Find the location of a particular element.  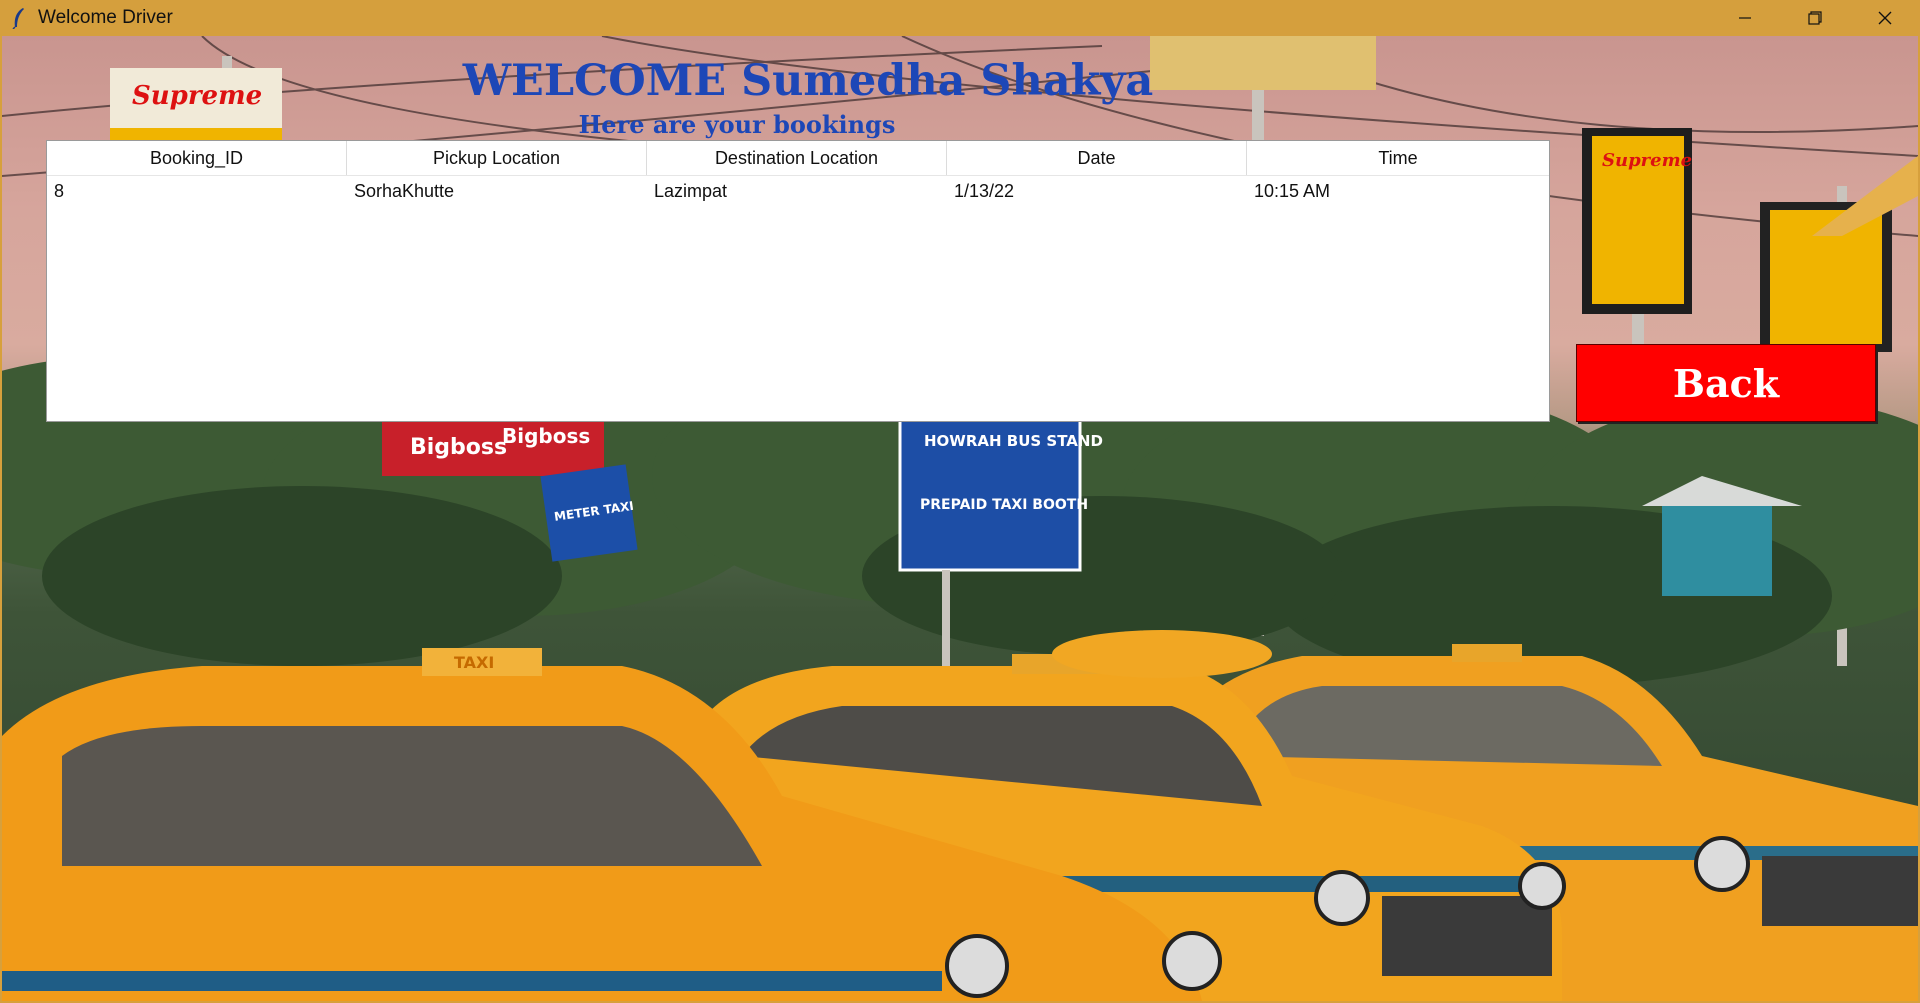

bookings-subtitle: Here are your bookings is located at coordinates (737, 124).